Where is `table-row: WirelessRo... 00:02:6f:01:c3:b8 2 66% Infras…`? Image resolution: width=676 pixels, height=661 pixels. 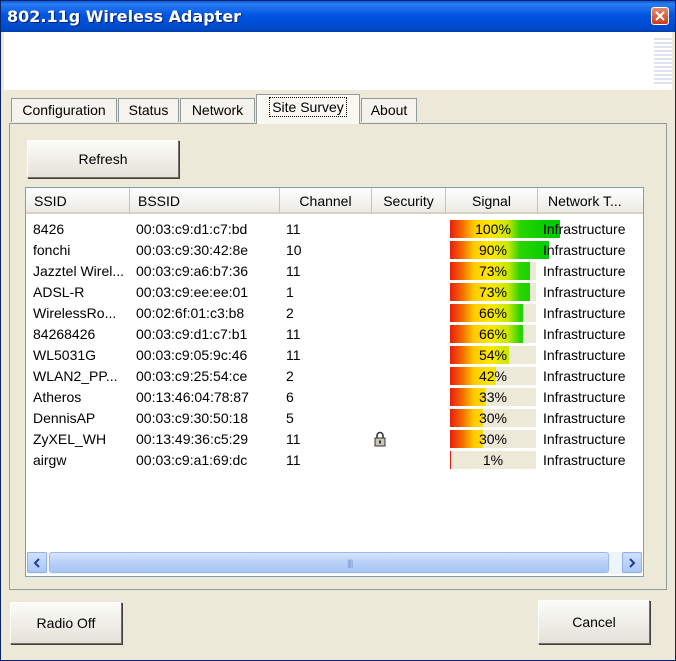
table-row: WirelessRo... 00:02:6f:01:c3:b8 2 66% Infras… is located at coordinates (334, 313).